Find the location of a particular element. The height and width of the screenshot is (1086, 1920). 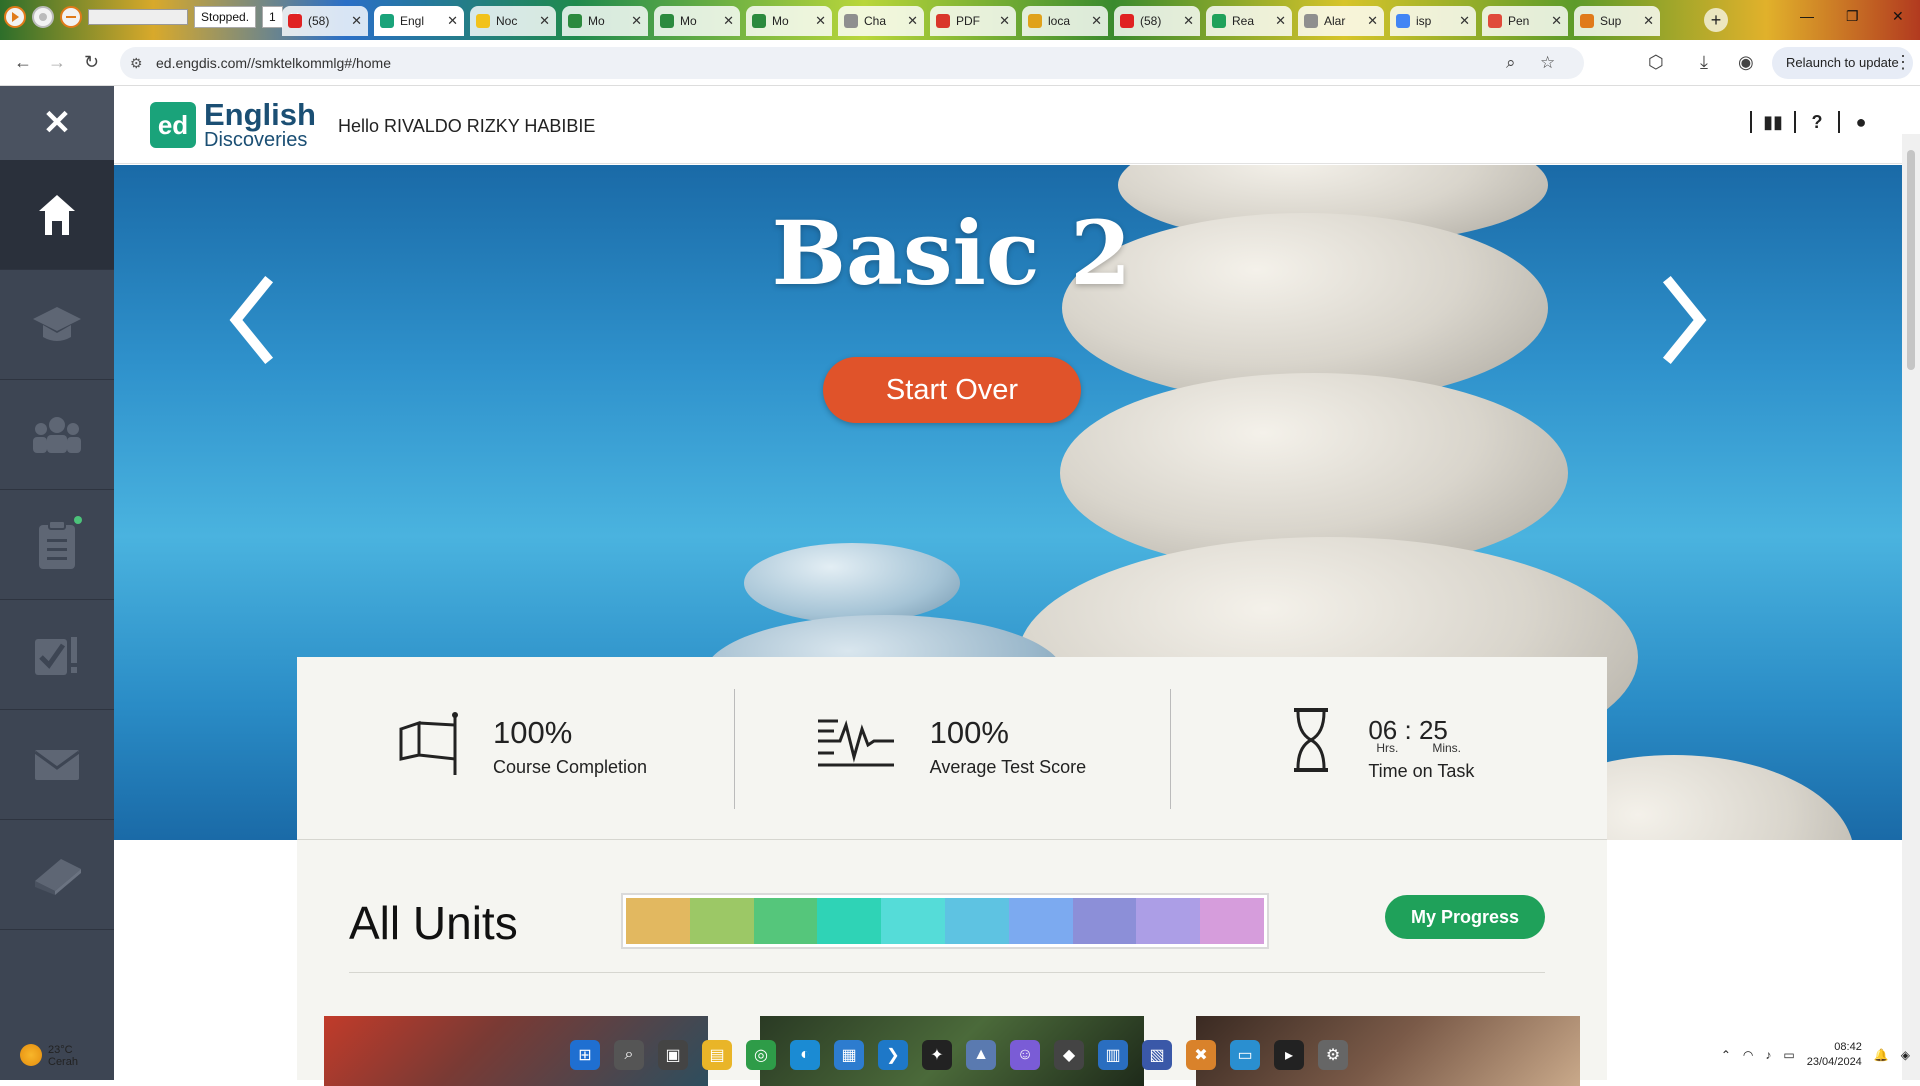

record-icon is located at coordinates (15, 17).